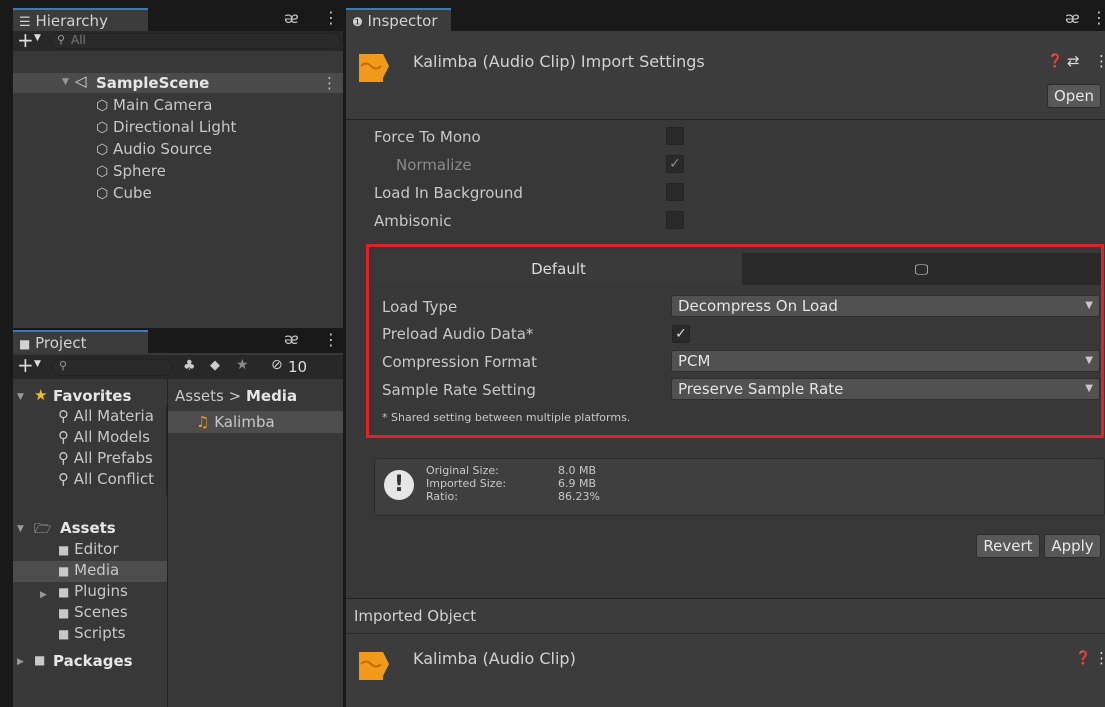 This screenshot has height=707, width=1105. Describe the element at coordinates (106, 416) in the screenshot. I see `list-item: ⚲ All Materia` at that location.